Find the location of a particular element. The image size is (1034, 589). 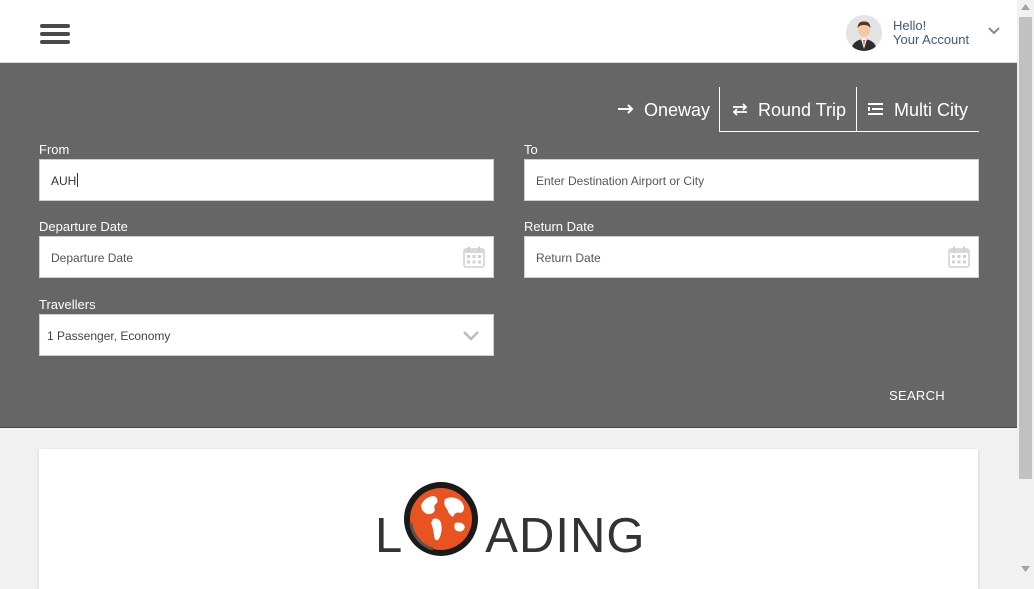

travellers-value: 1 Passenger, Economy is located at coordinates (109, 336).